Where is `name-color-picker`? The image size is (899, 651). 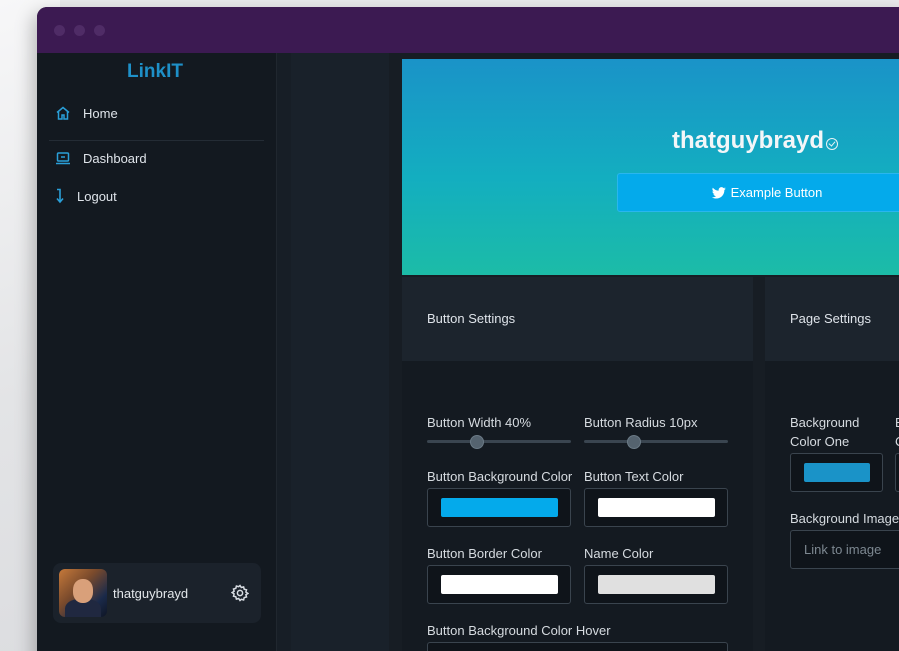
name-color-picker is located at coordinates (656, 584).